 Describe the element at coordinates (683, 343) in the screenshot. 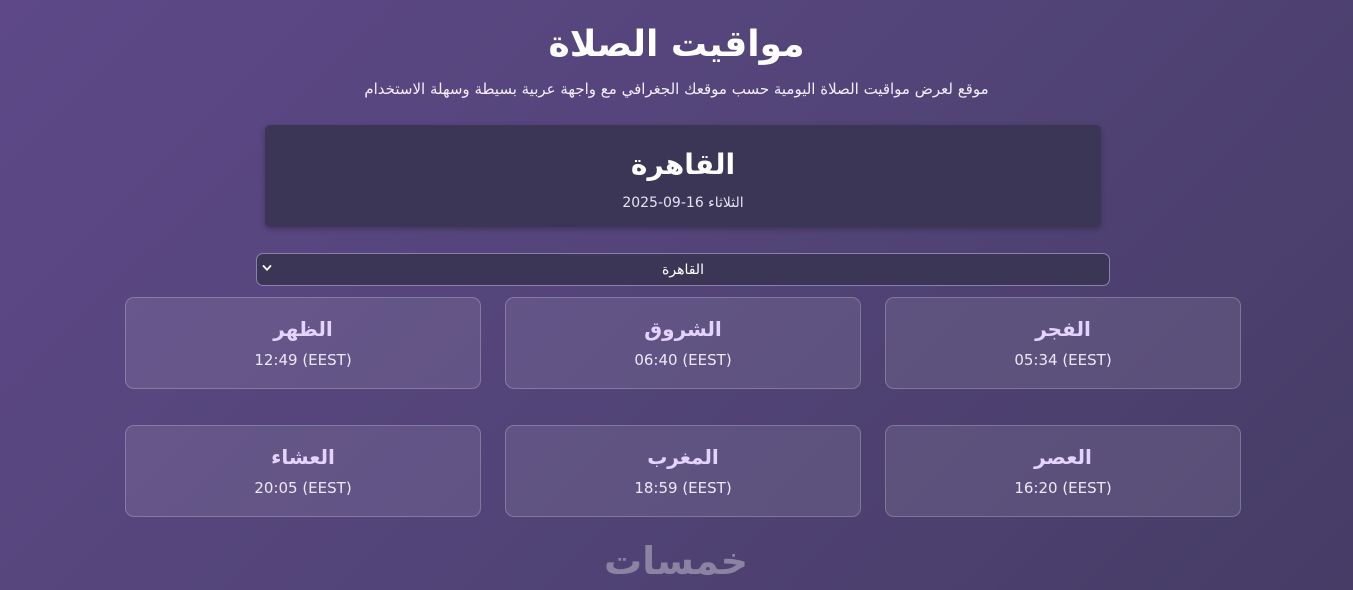

I see `prayer-card-sunrise: الشروق 06:40 (EEST)` at that location.